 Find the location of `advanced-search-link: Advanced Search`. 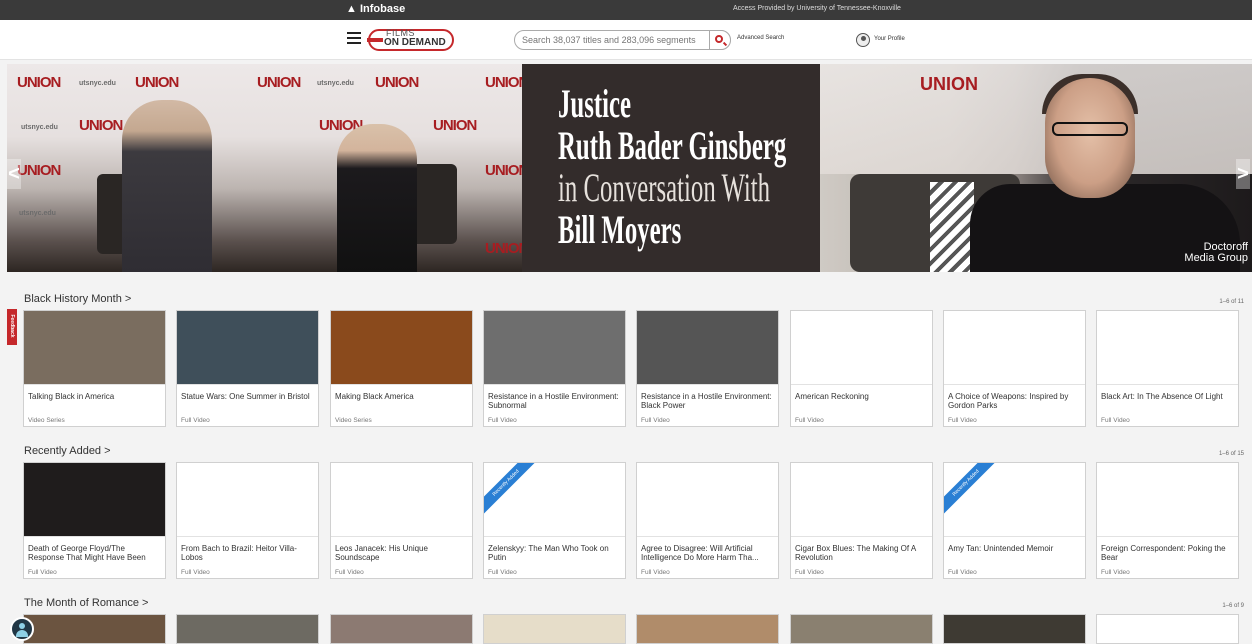

advanced-search-link: Advanced Search is located at coordinates (760, 38).